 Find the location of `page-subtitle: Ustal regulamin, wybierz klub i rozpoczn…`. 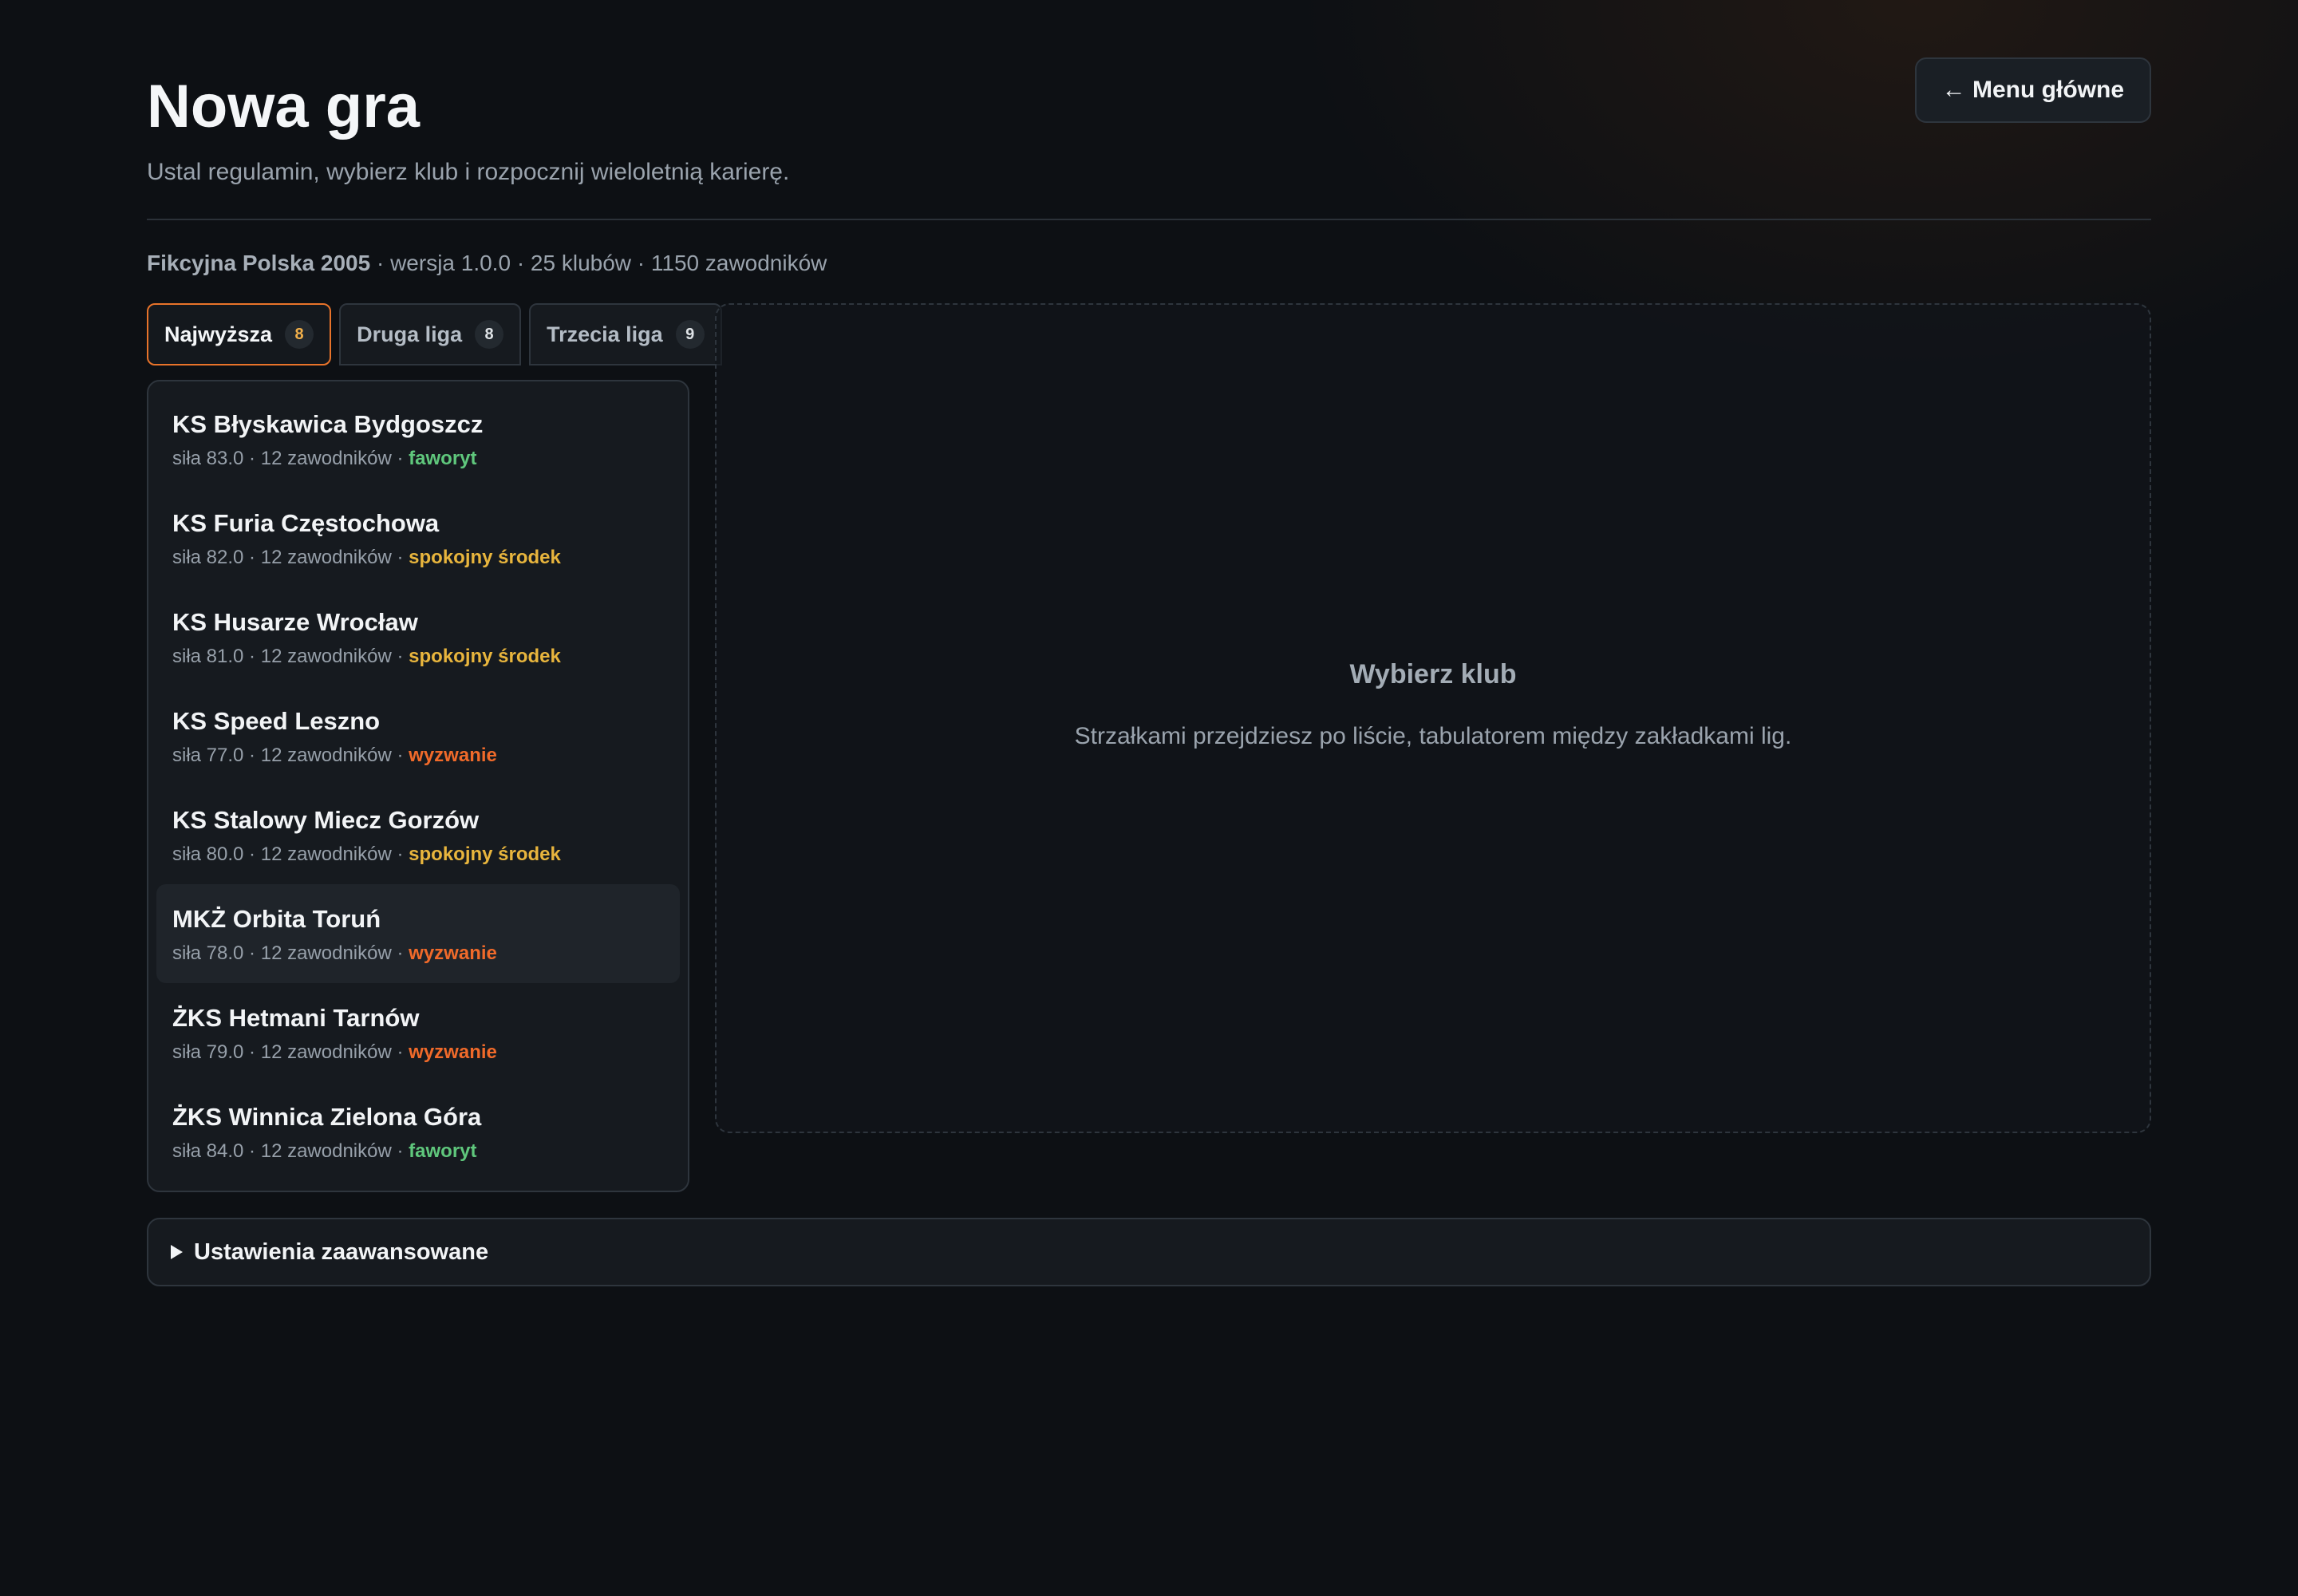

page-subtitle: Ustal regulamin, wybierz klub i rozpoczn… is located at coordinates (469, 172).